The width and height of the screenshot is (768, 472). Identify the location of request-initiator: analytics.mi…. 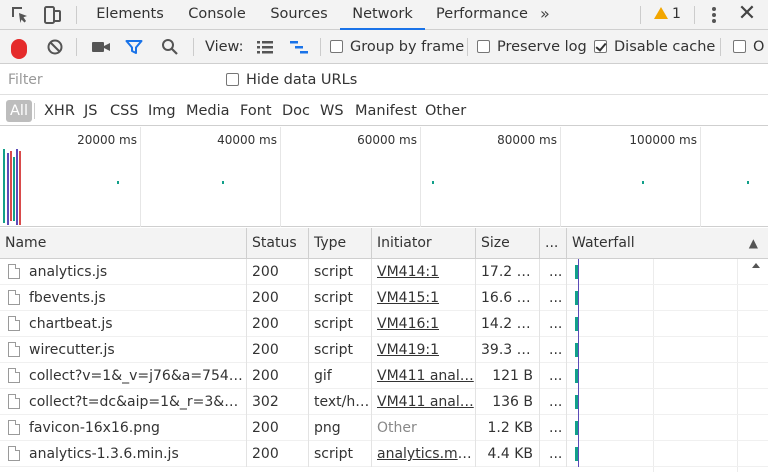
(424, 454).